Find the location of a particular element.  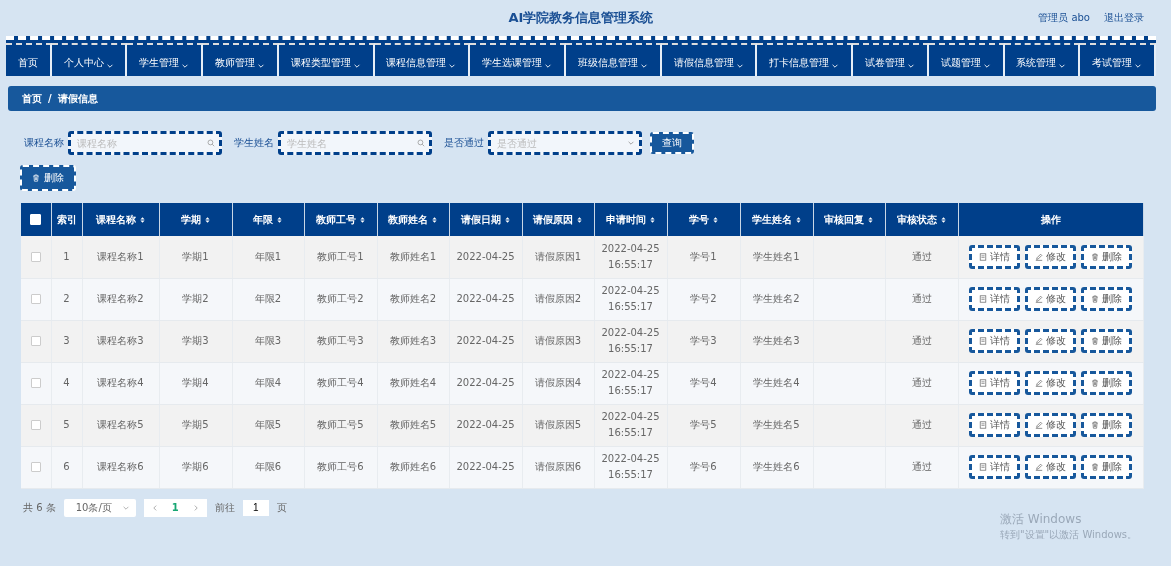

table-cell: 2 is located at coordinates (66, 298).